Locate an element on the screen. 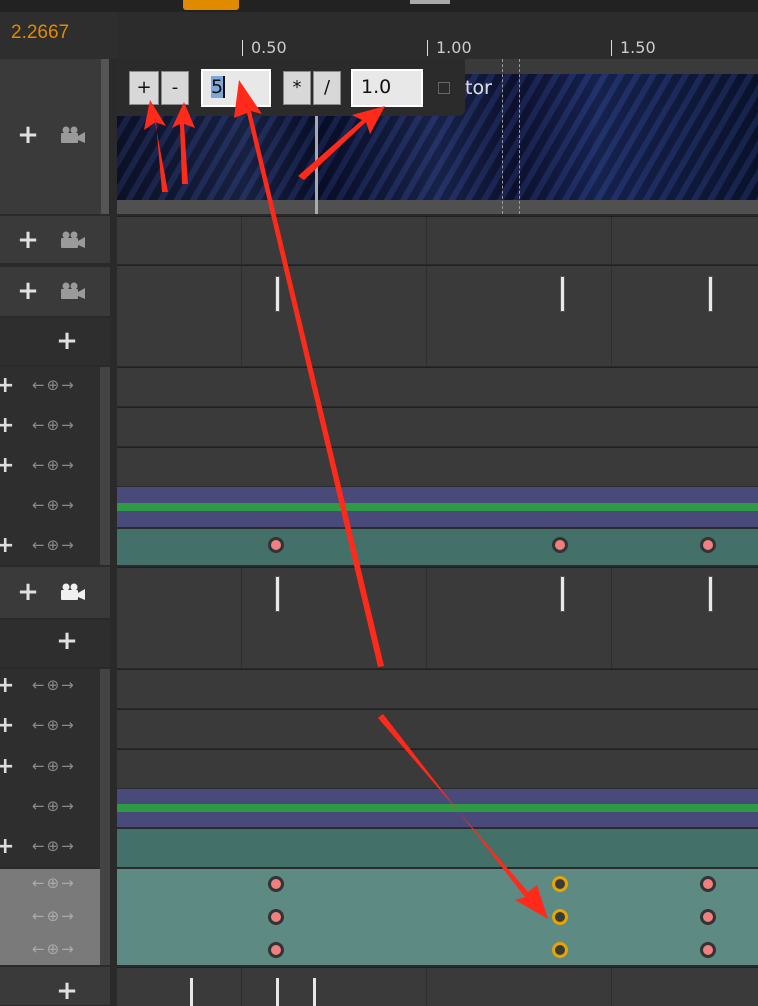  ruler-tick-label: 1.50 is located at coordinates (638, 47).